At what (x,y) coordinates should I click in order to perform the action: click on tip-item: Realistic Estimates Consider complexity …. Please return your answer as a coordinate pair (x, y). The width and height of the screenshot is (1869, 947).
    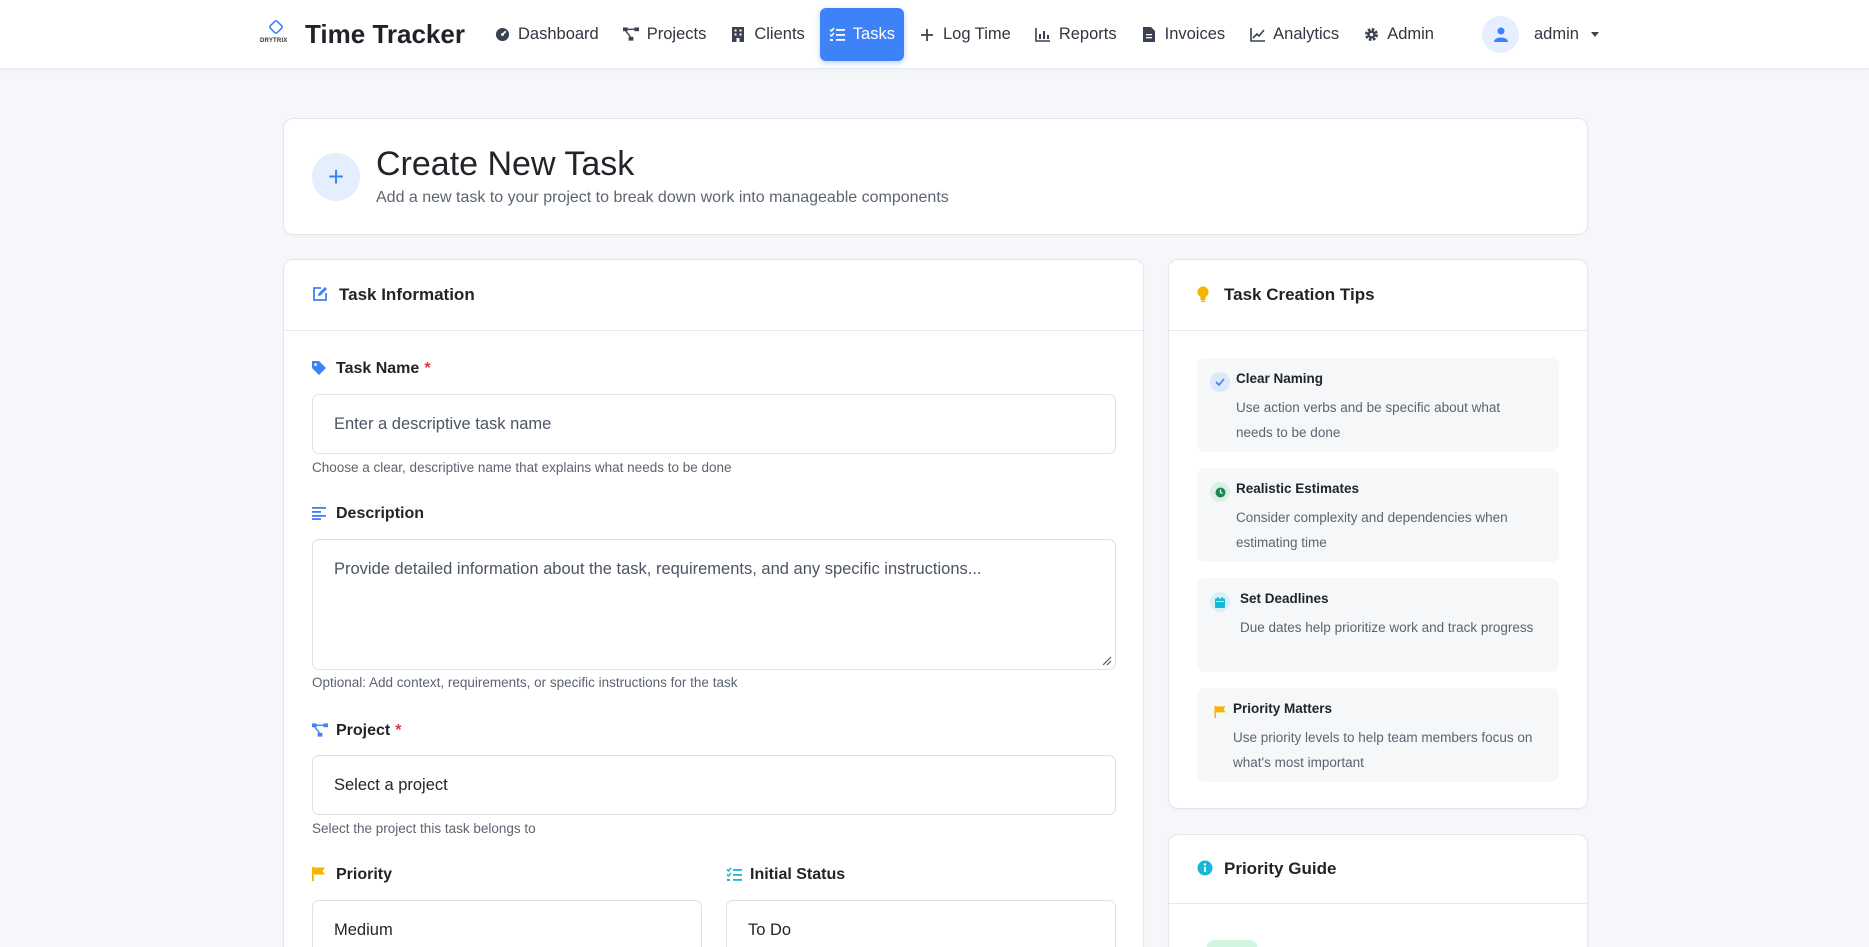
    Looking at the image, I should click on (1378, 515).